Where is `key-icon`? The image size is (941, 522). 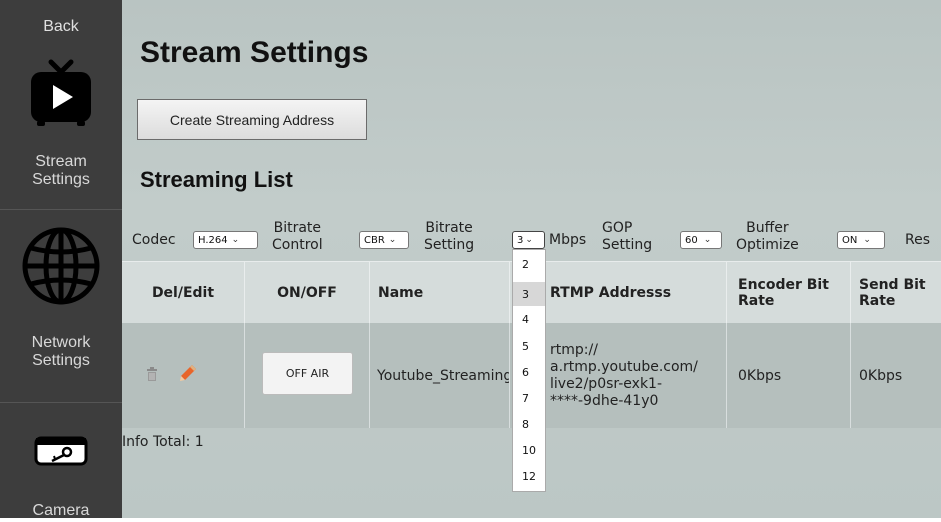 key-icon is located at coordinates (61, 451).